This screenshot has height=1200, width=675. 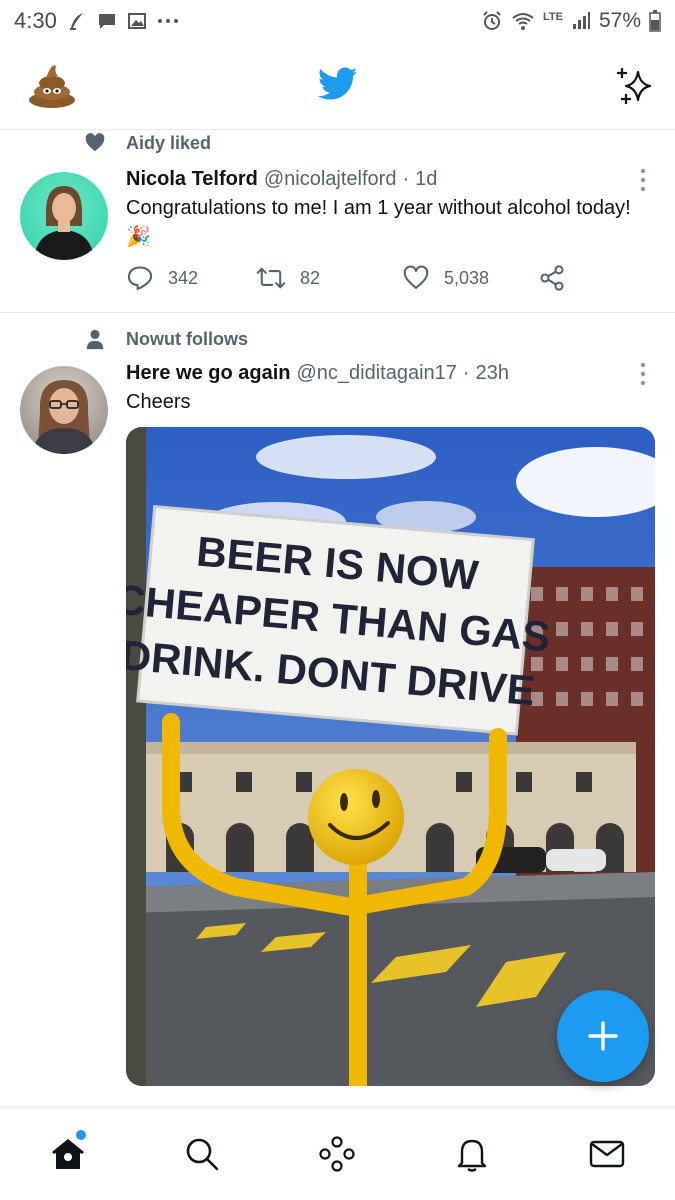 I want to click on plus-icon, so click(x=603, y=1036).